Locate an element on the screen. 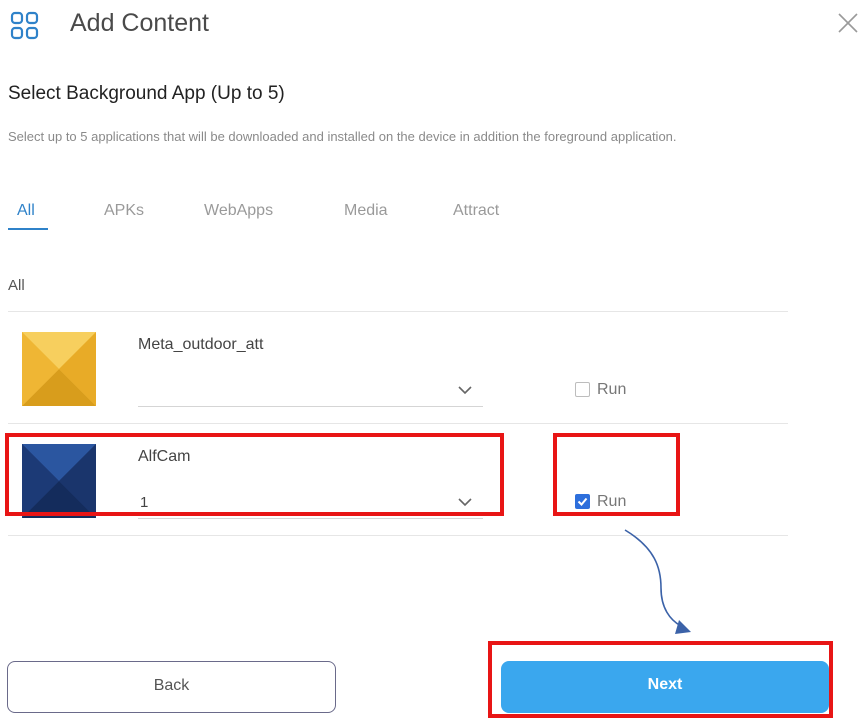 The height and width of the screenshot is (718, 863). active-tab-indicator is located at coordinates (28, 229).